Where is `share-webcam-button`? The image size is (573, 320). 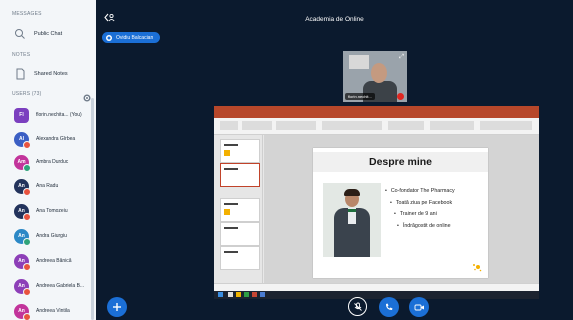 share-webcam-button is located at coordinates (419, 307).